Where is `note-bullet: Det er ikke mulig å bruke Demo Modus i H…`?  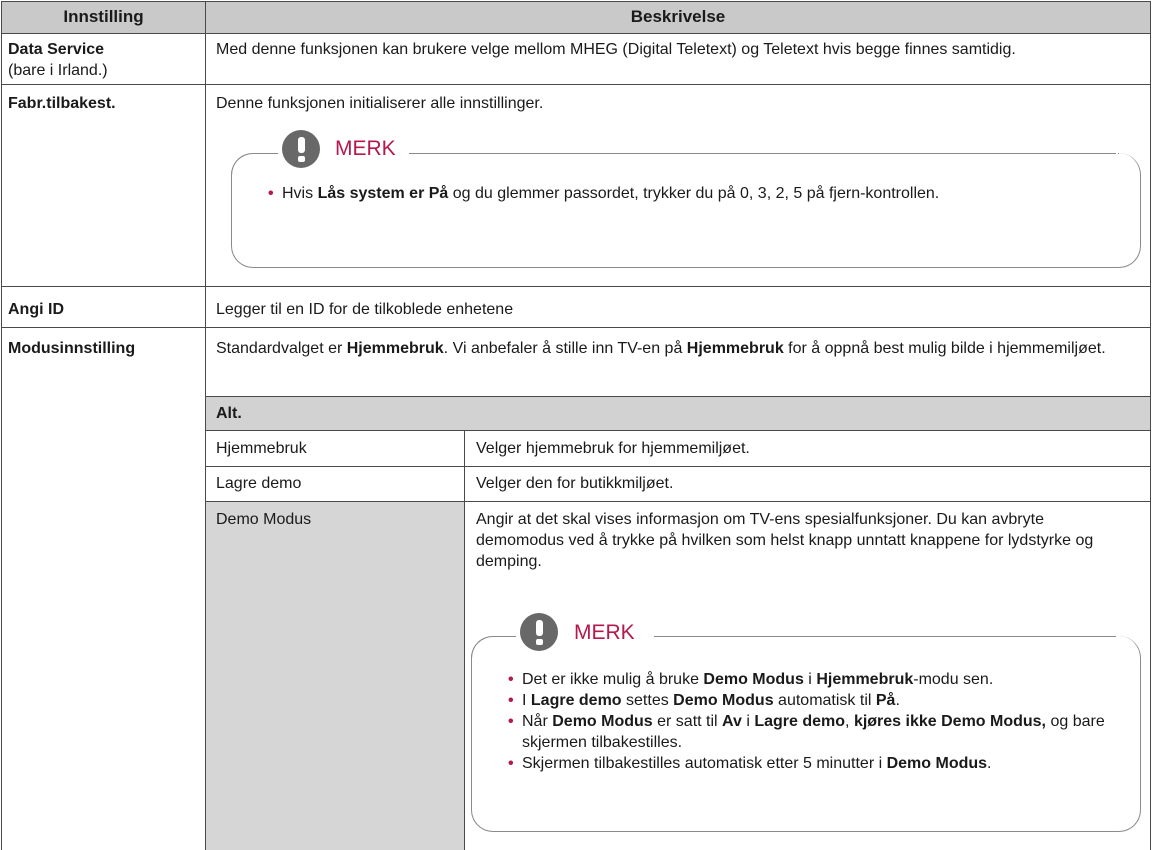 note-bullet: Det er ikke mulig å bruke Demo Modus i H… is located at coordinates (813, 679).